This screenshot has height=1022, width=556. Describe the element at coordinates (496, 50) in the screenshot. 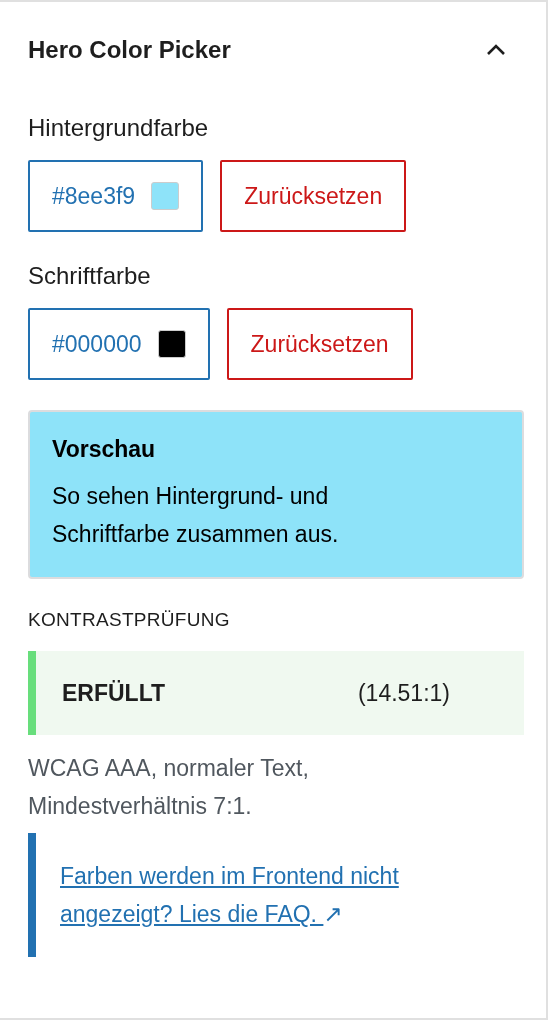

I see `chevron-icon` at that location.